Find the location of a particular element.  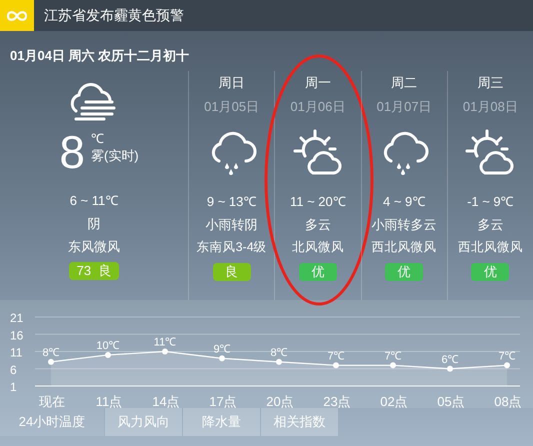

temperature-range: 4 ~ 9℃ is located at coordinates (404, 201).